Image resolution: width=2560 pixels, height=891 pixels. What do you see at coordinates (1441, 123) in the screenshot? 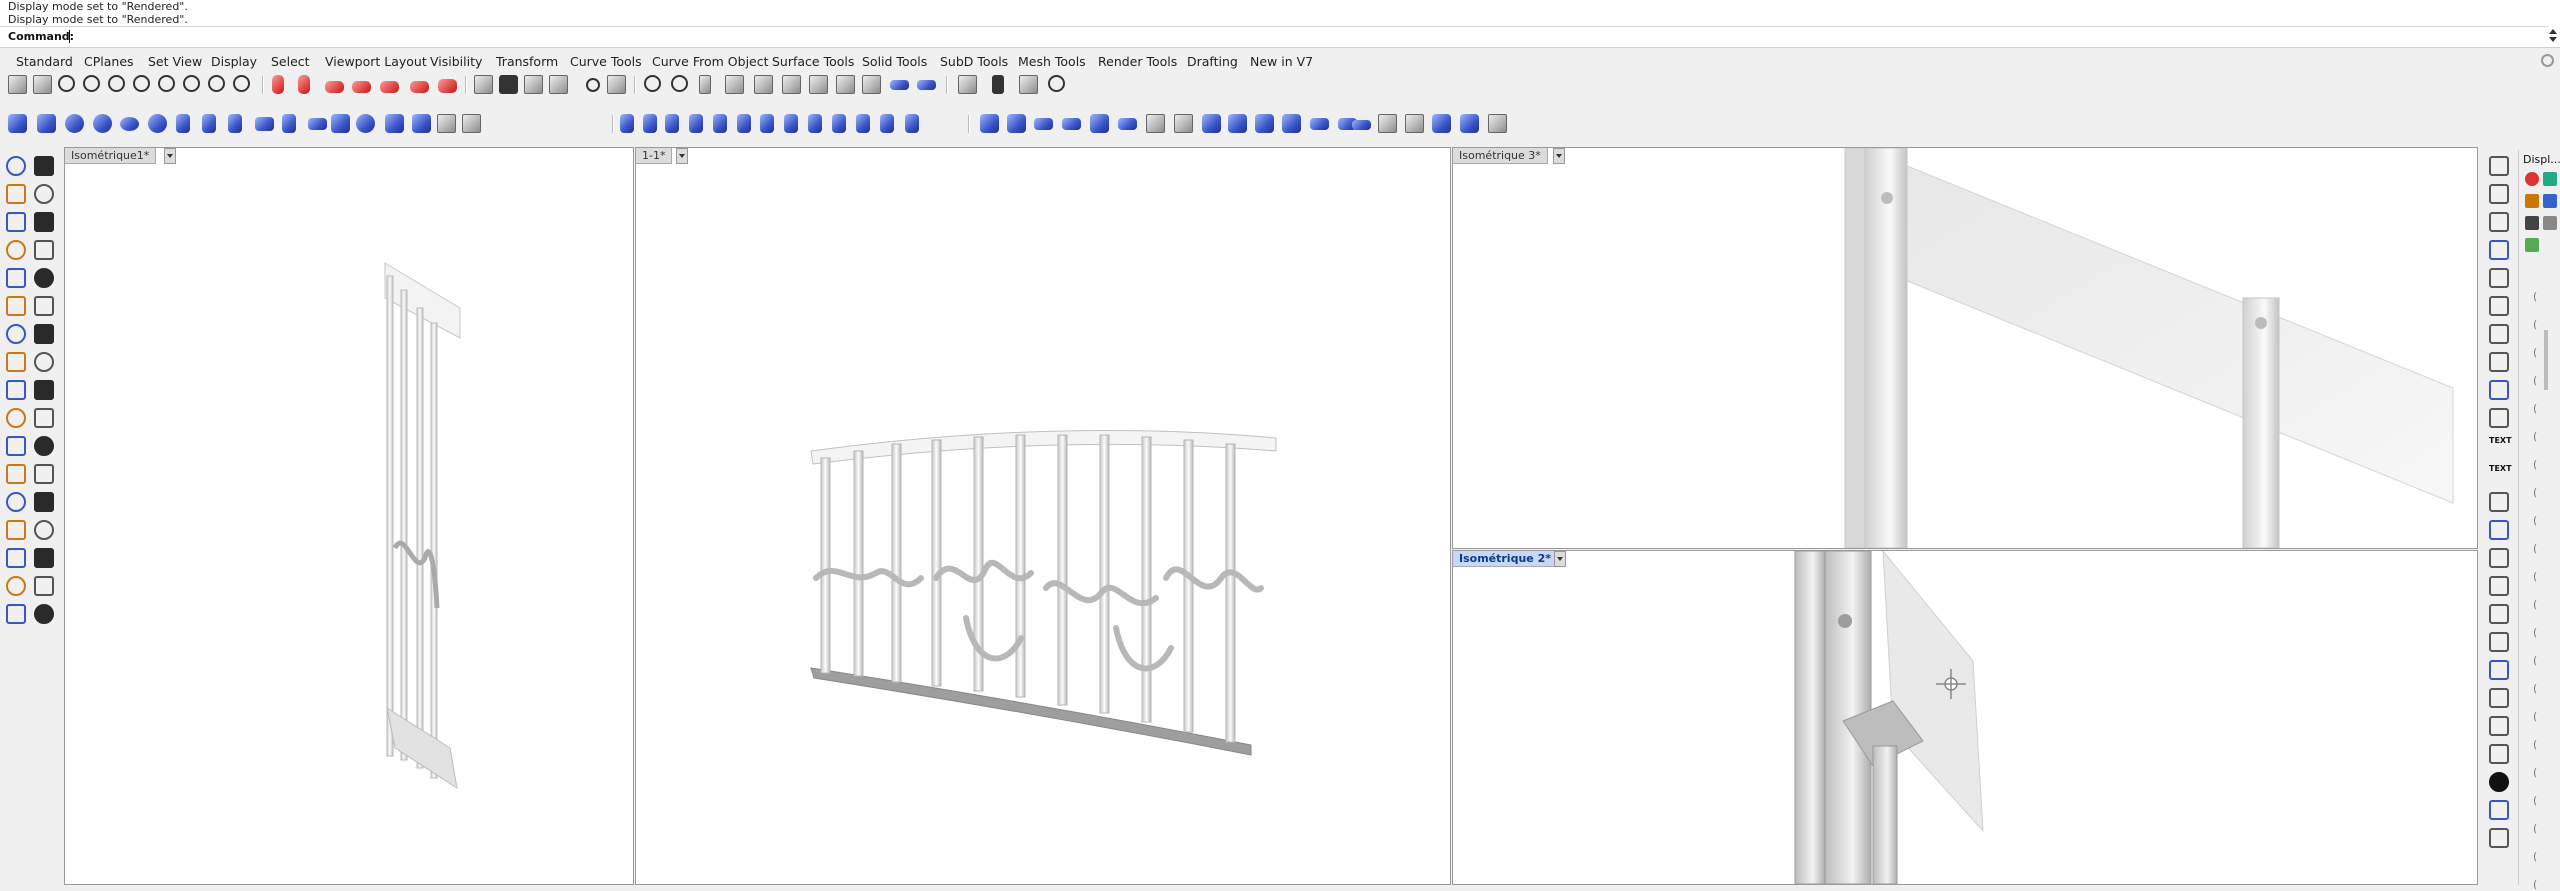
I see `rebuild-icon` at bounding box center [1441, 123].